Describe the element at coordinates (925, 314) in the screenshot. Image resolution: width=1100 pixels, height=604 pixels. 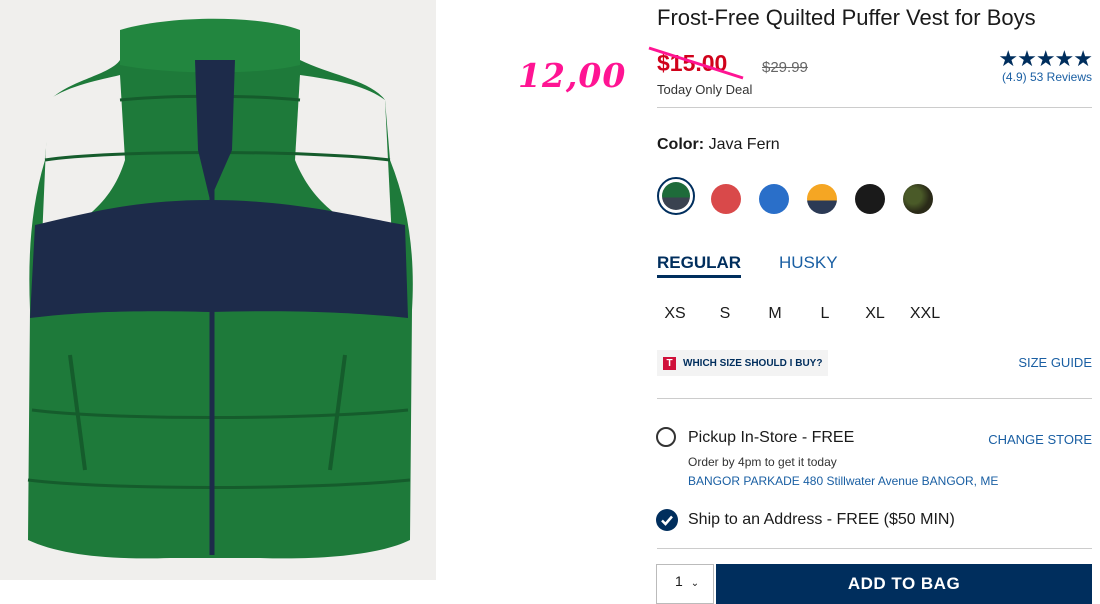
I see `size-option-xxl: XXL` at that location.